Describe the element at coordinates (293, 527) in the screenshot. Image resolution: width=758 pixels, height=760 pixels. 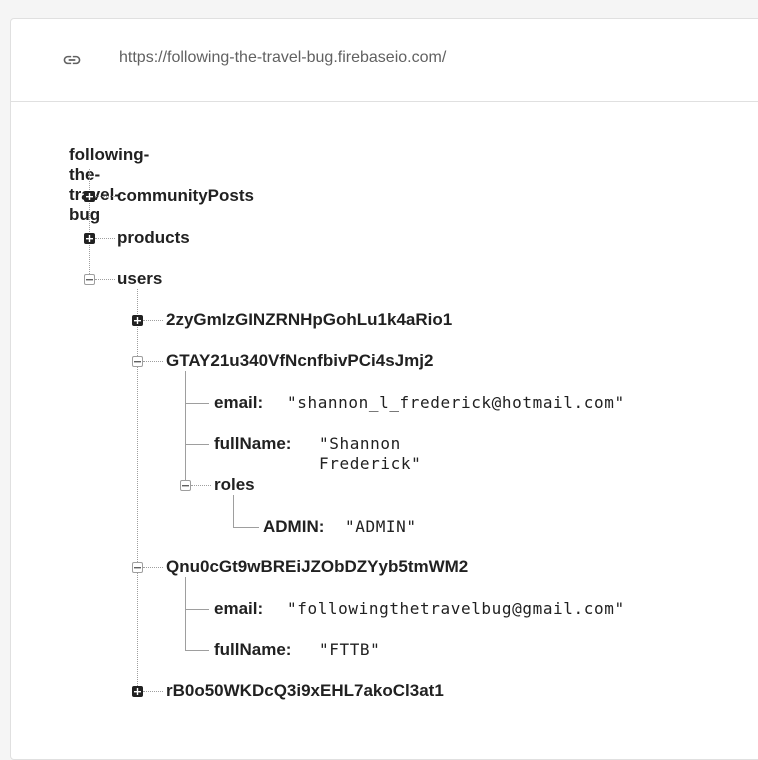
I see `tree-node-key: ADMIN:` at that location.